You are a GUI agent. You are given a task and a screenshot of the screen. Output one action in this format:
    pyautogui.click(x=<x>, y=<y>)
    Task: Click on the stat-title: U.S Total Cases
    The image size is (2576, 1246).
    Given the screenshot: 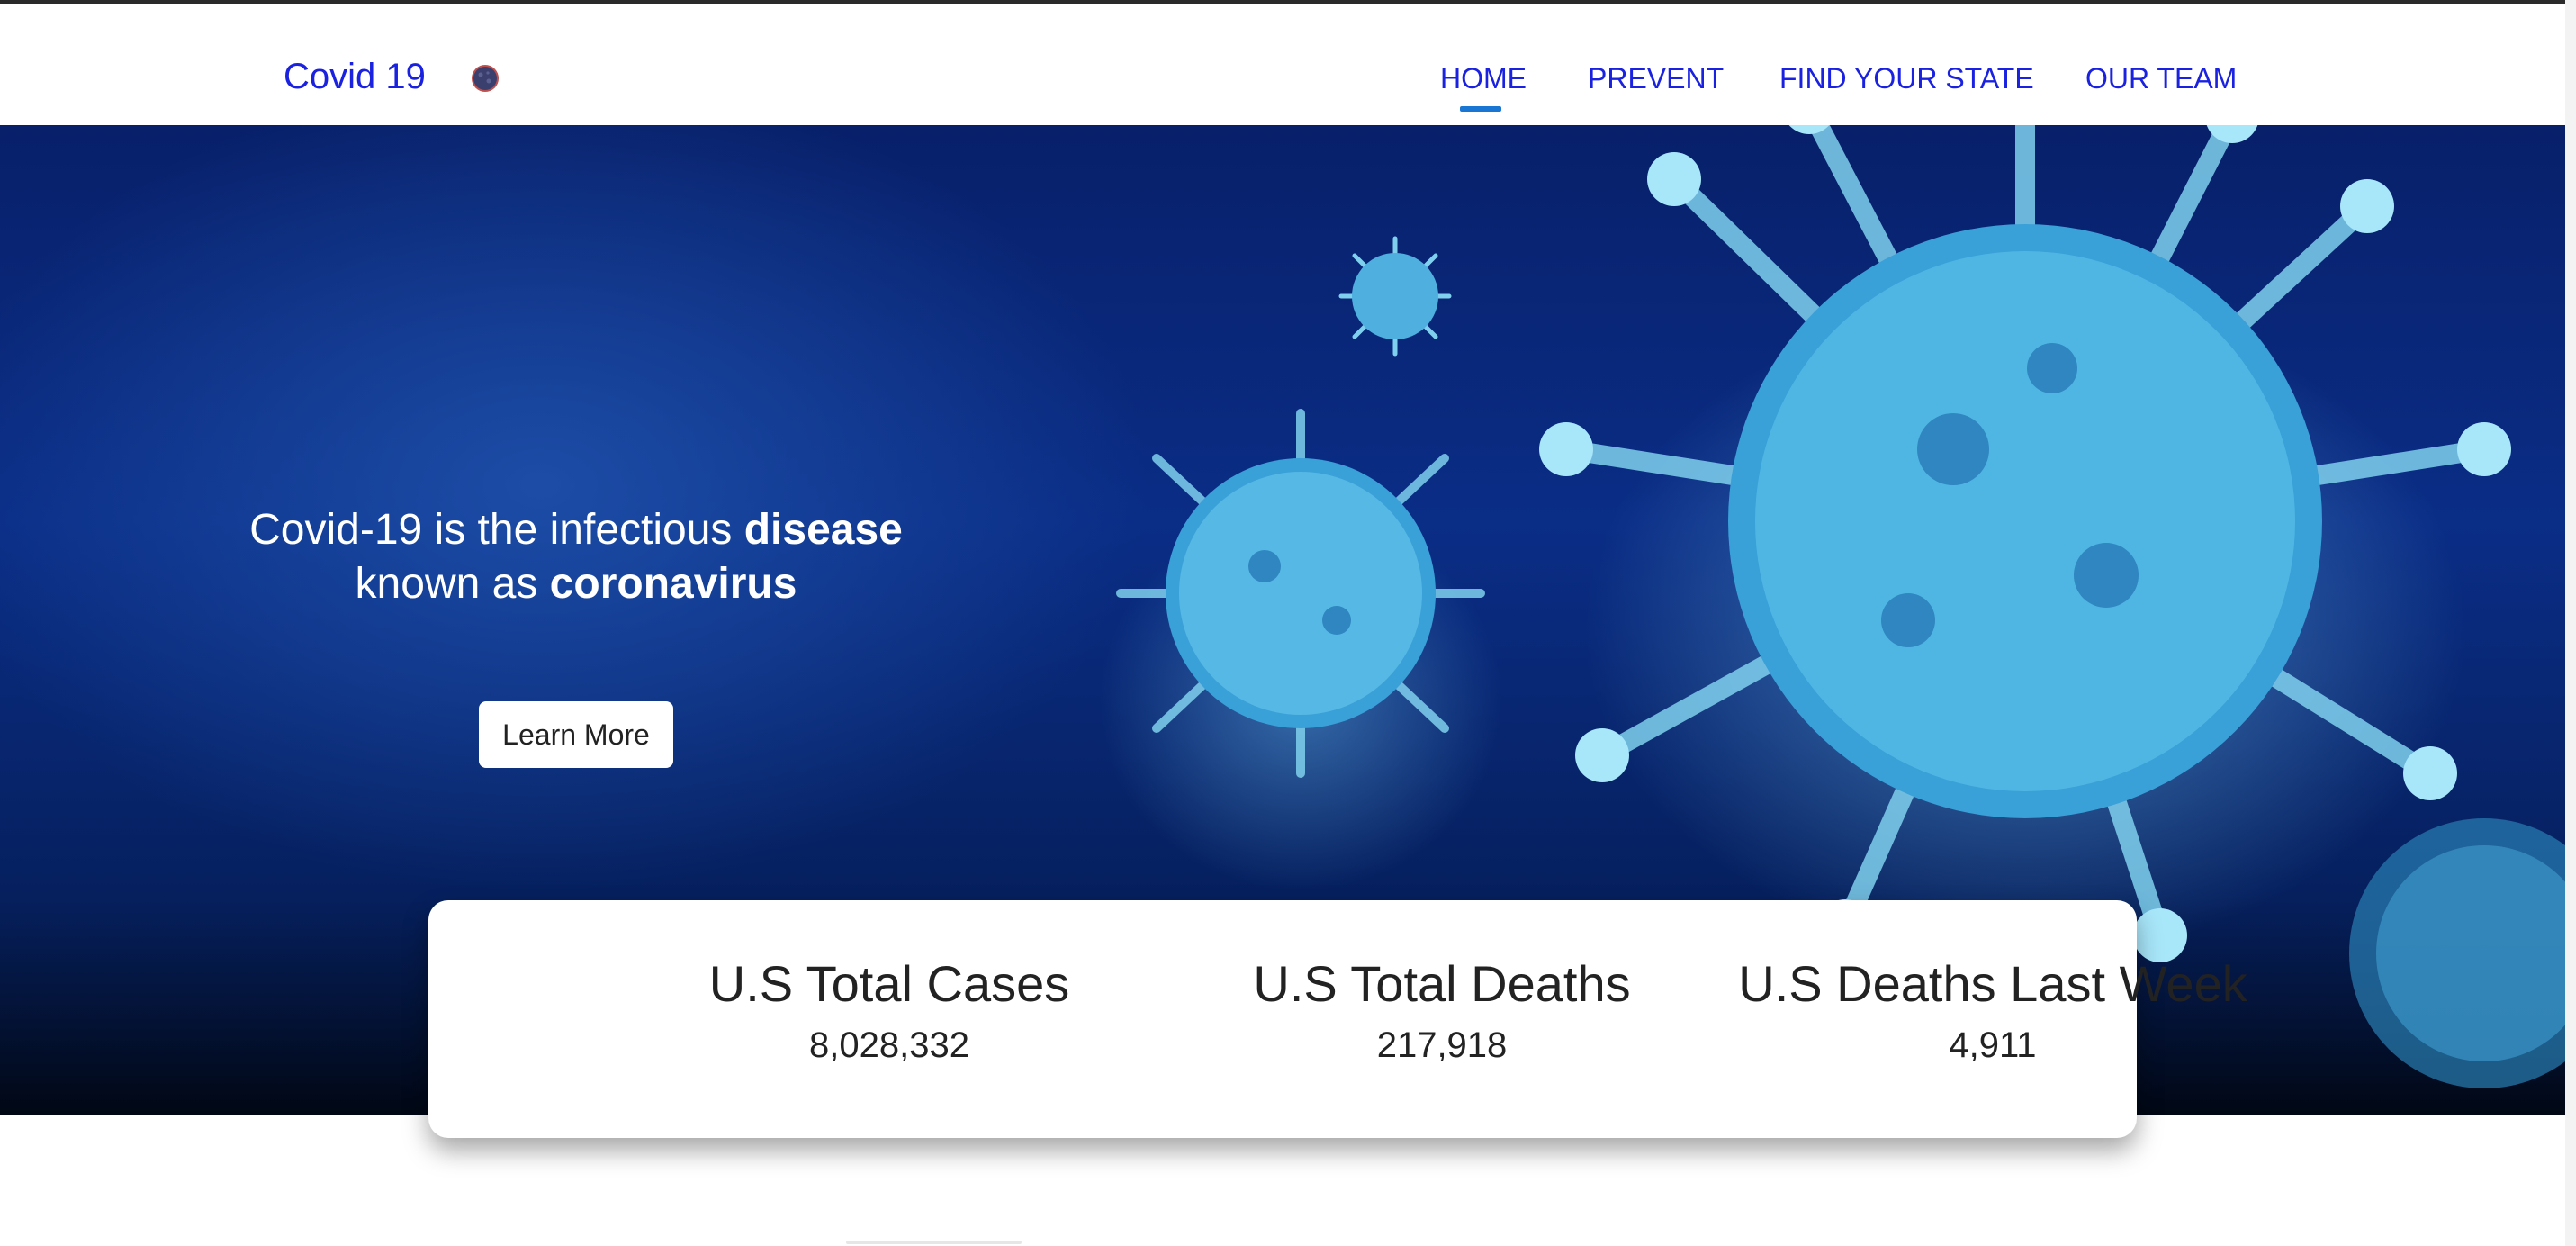 What is the action you would take?
    pyautogui.click(x=889, y=983)
    